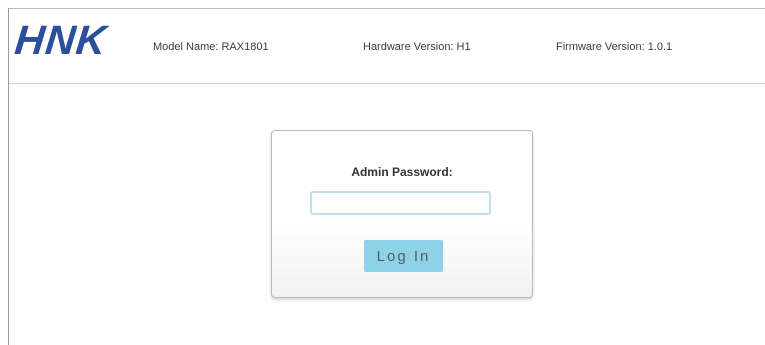  What do you see at coordinates (417, 47) in the screenshot?
I see `hardware-version-text: Hardware Version: H1` at bounding box center [417, 47].